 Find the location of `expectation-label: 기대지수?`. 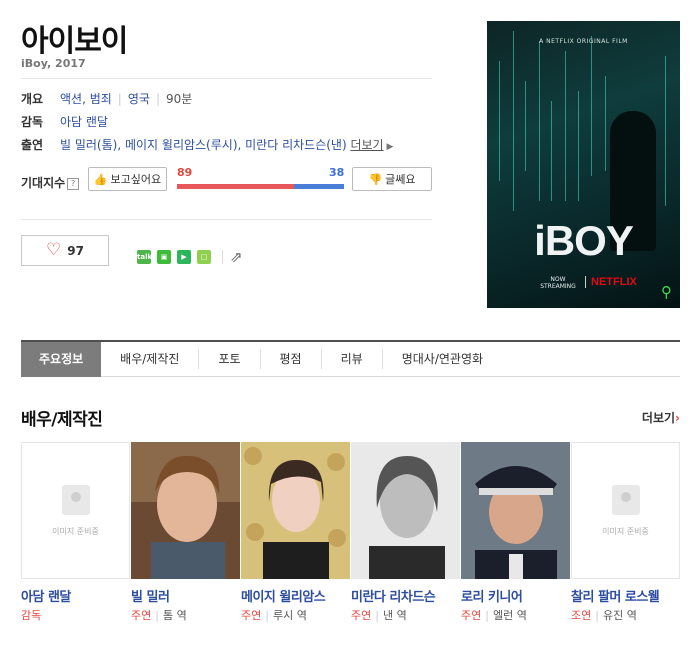

expectation-label: 기대지수? is located at coordinates (50, 182).